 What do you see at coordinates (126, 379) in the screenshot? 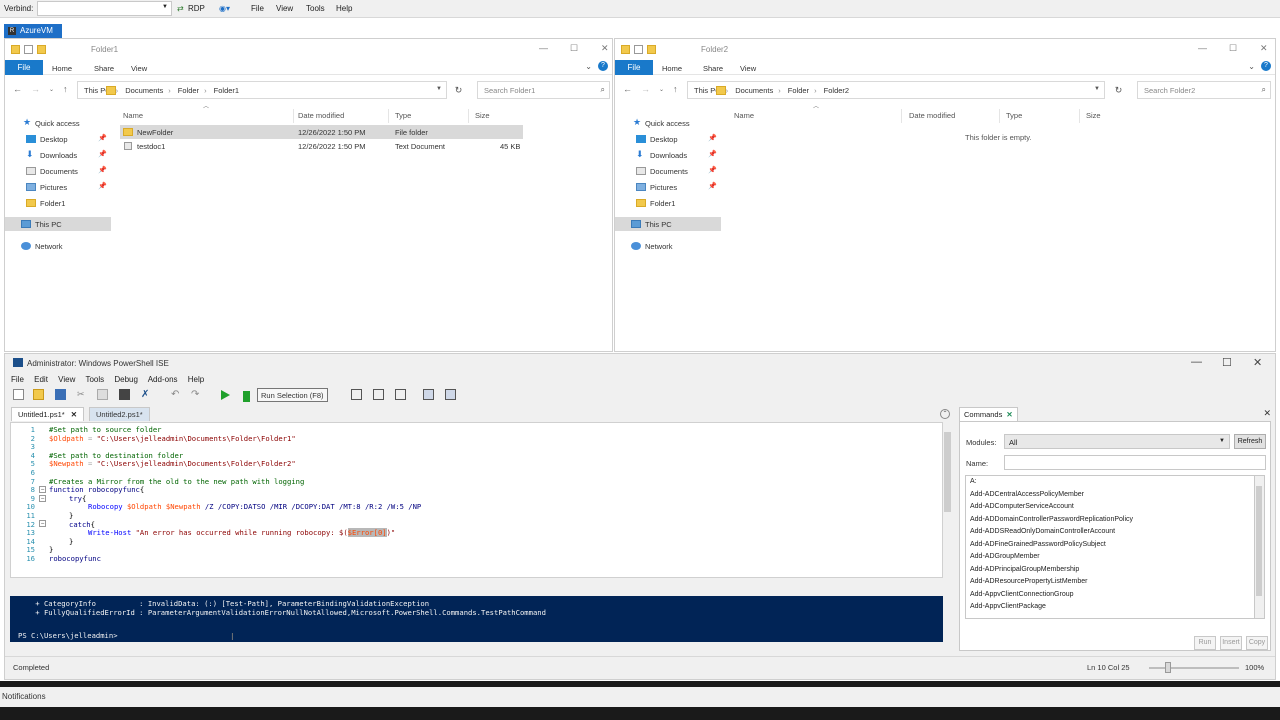
I see `menu-debug: Debug` at bounding box center [126, 379].